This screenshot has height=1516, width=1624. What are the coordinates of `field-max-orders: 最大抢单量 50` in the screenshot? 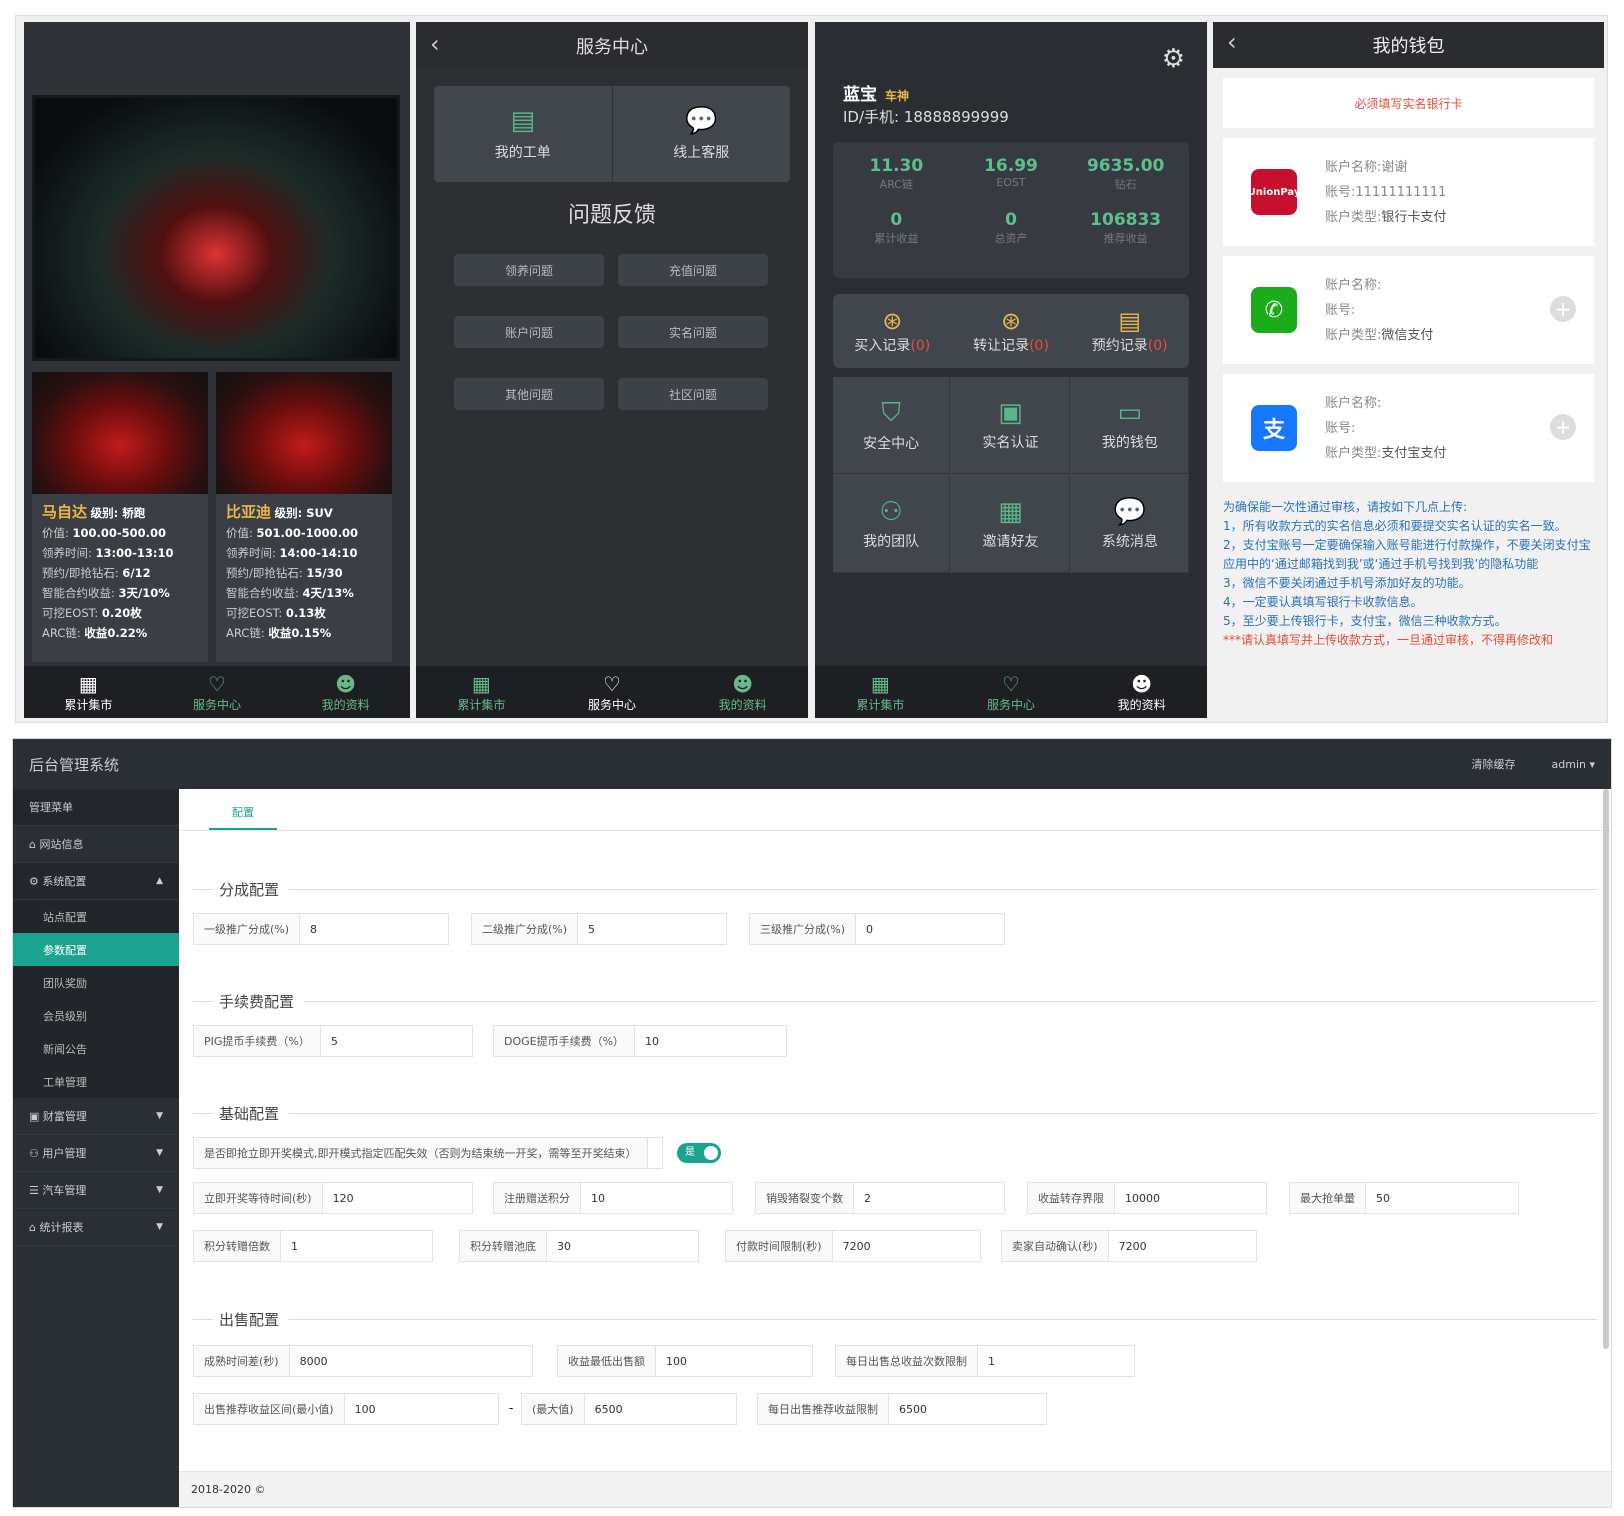 It's located at (1404, 1198).